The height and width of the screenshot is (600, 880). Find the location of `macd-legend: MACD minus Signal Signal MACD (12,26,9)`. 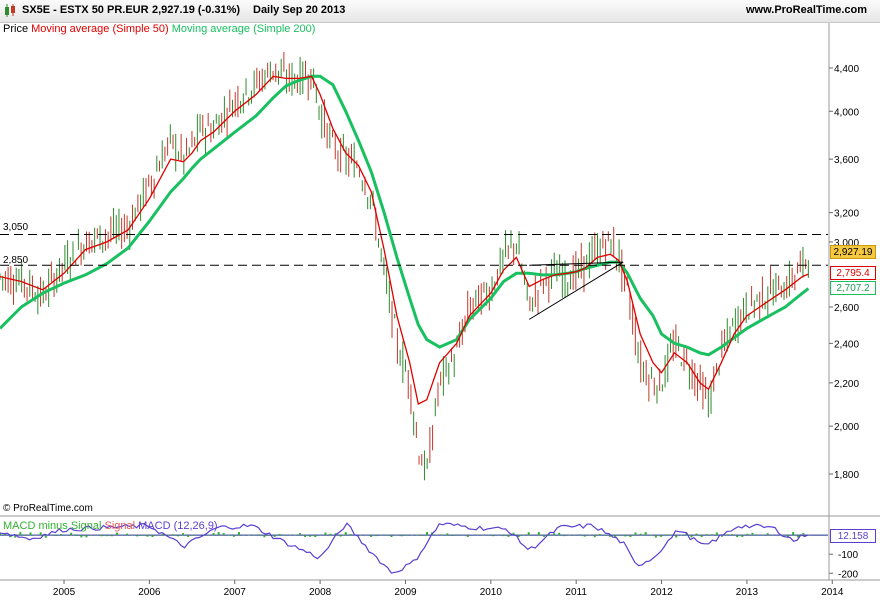

macd-legend: MACD minus Signal Signal MACD (12,26,9) is located at coordinates (110, 526).